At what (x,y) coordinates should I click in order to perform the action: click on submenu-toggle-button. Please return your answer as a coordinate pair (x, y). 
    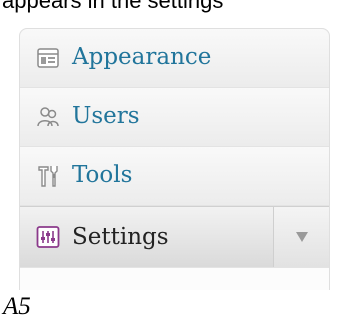
    Looking at the image, I should click on (301, 237).